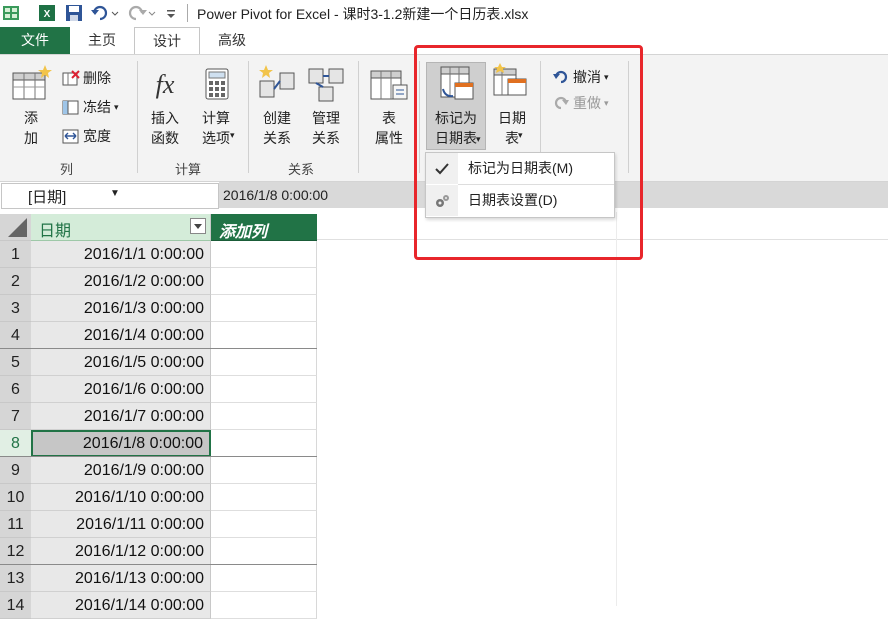 The image size is (888, 619). What do you see at coordinates (31, 105) in the screenshot?
I see `add-column-button: 添 加` at bounding box center [31, 105].